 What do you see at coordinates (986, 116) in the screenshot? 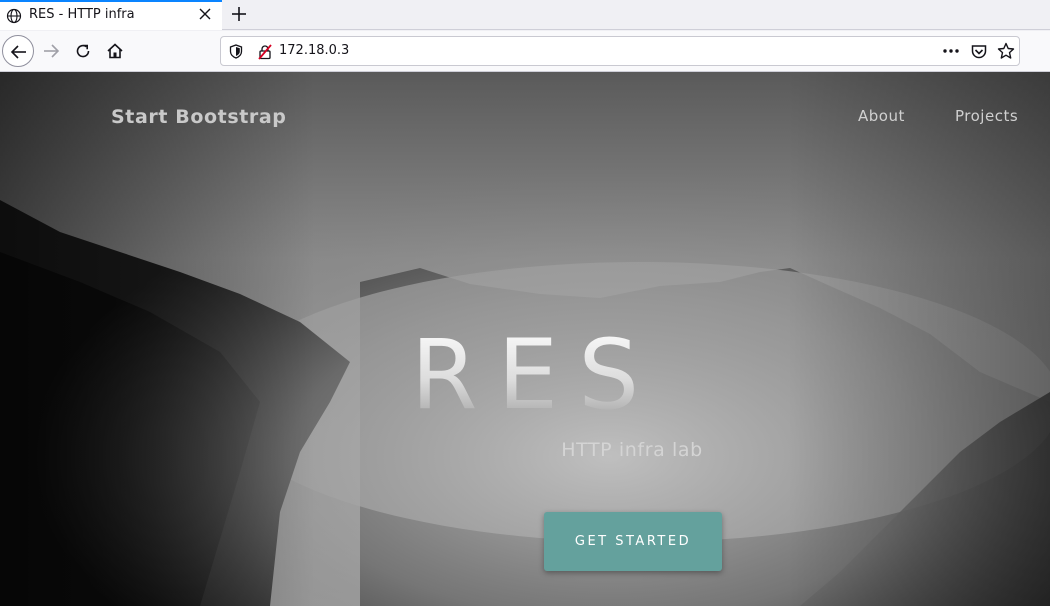
I see `nav-link-projects: Projects` at bounding box center [986, 116].